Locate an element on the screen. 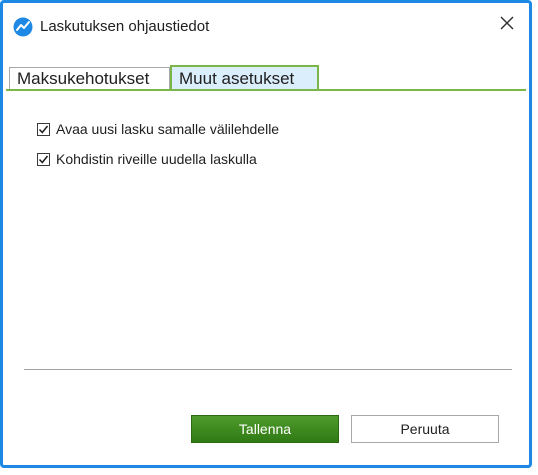 The image size is (538, 475). setting-open-same-tab: Avaa uusi lasku samalle välilehdelle is located at coordinates (158, 129).